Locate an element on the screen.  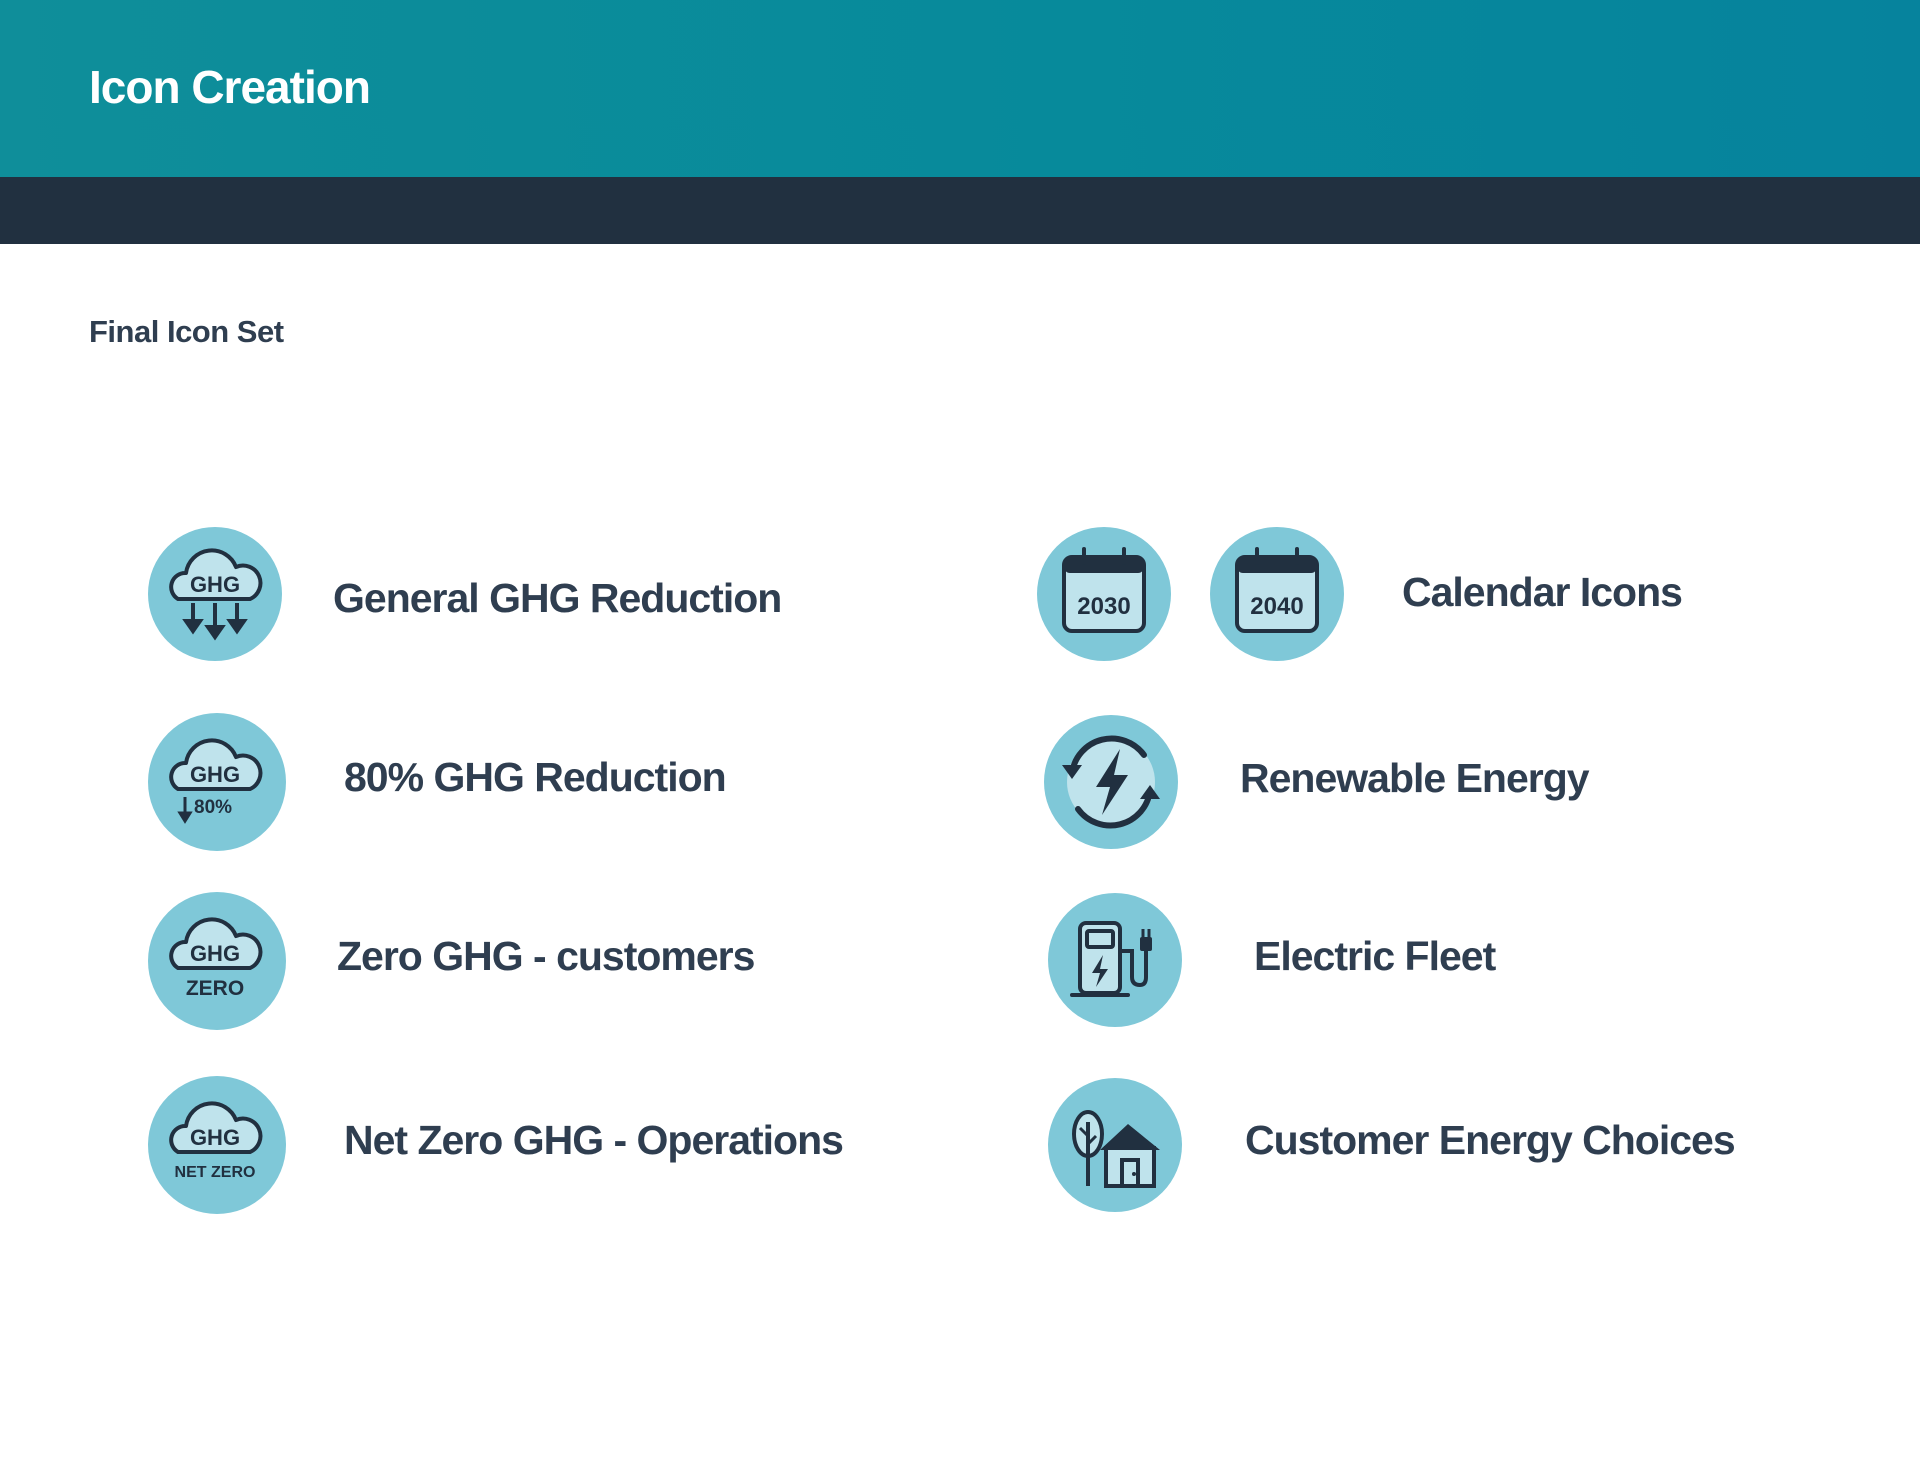
house-tree-icon is located at coordinates (1115, 1145).